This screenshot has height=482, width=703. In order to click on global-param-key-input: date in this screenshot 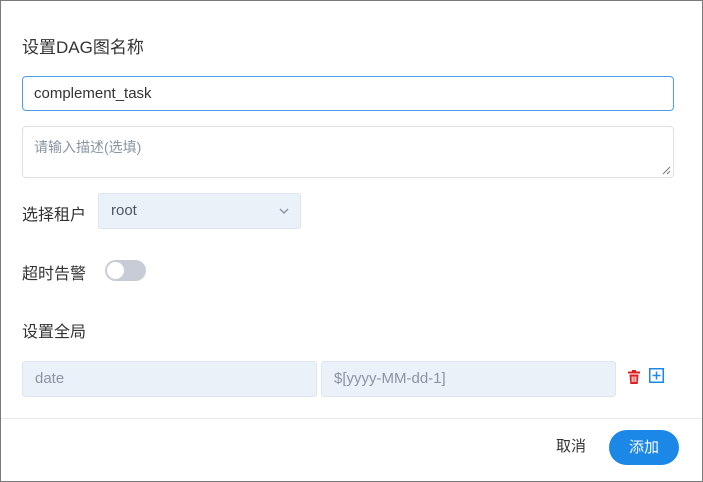, I will do `click(169, 379)`.